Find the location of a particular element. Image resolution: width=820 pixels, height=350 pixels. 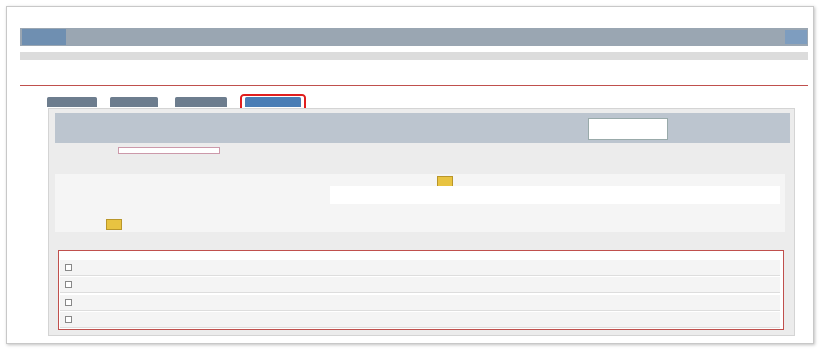

search-input is located at coordinates (628, 129).